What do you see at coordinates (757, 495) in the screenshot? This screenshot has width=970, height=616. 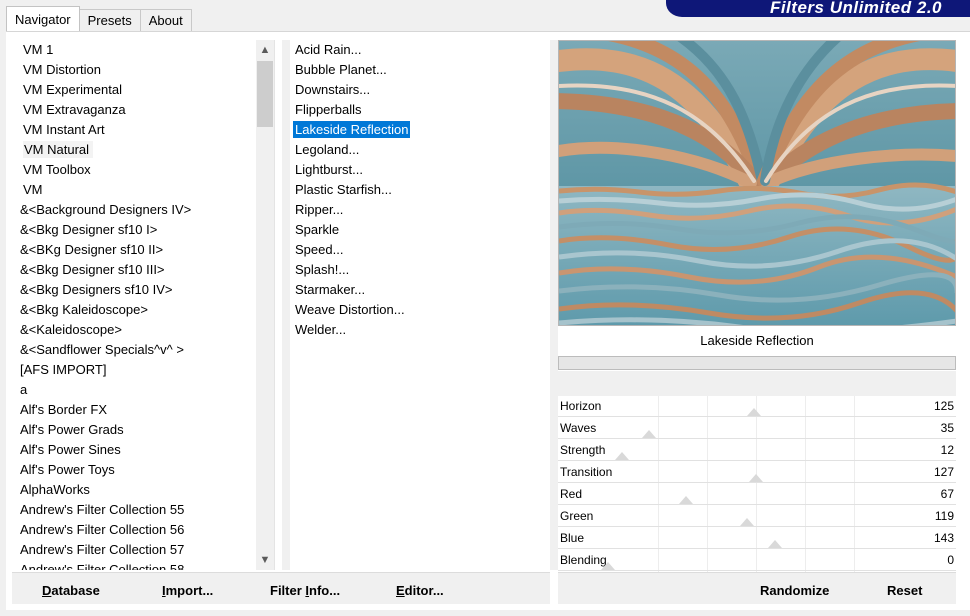 I see `parameter-slider-red: Red 67` at bounding box center [757, 495].